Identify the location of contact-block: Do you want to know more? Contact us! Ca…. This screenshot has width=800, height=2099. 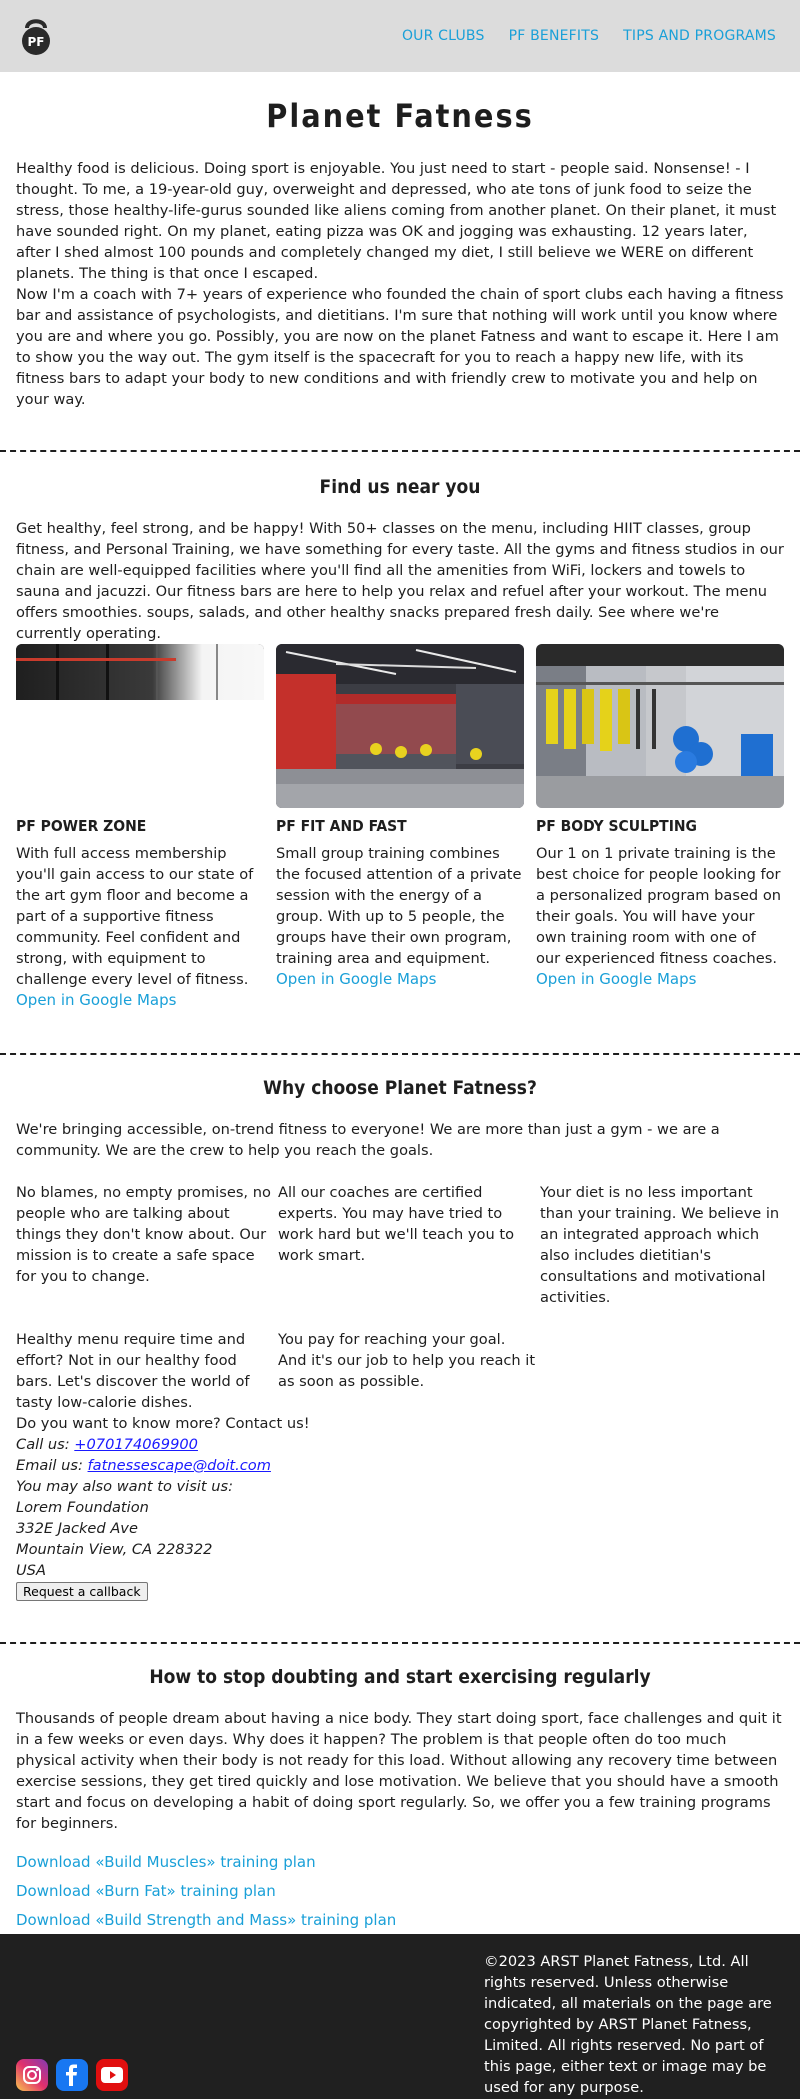
(400, 1507).